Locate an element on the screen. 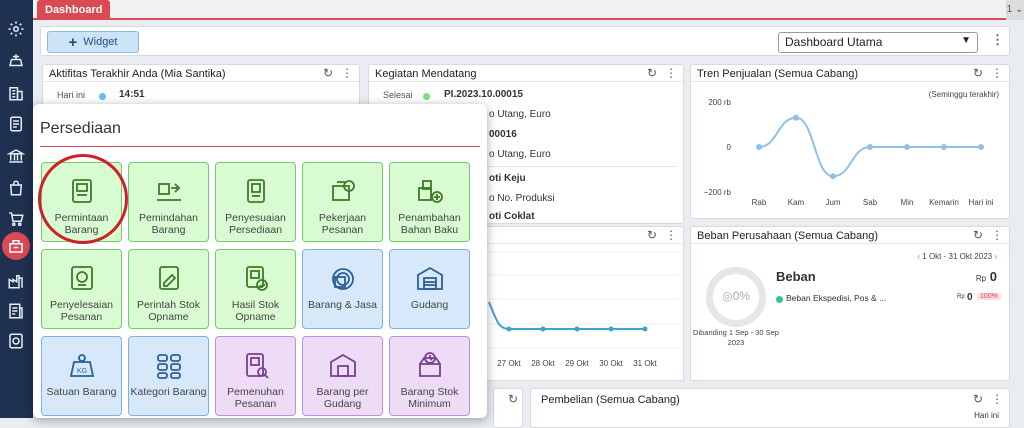 The height and width of the screenshot is (428, 1024). menu-tile: Pekerjaan Pesanan is located at coordinates (342, 202).